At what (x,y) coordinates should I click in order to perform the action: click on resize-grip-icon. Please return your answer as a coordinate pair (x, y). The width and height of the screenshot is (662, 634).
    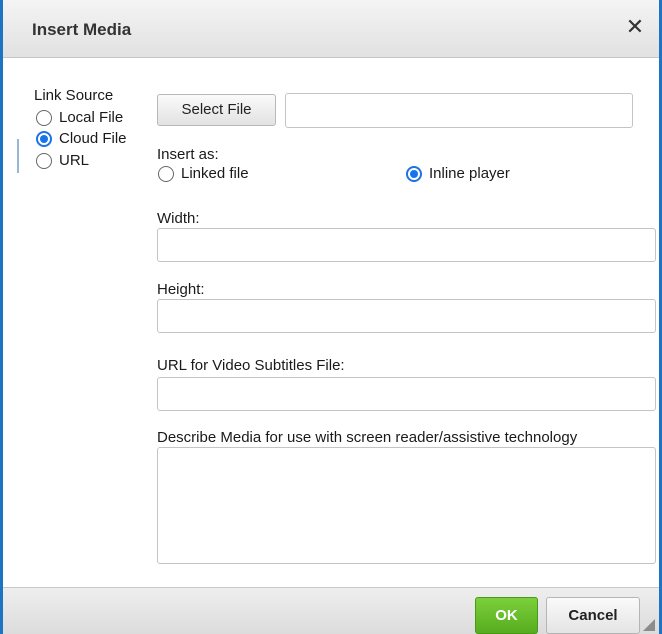
    Looking at the image, I should click on (649, 625).